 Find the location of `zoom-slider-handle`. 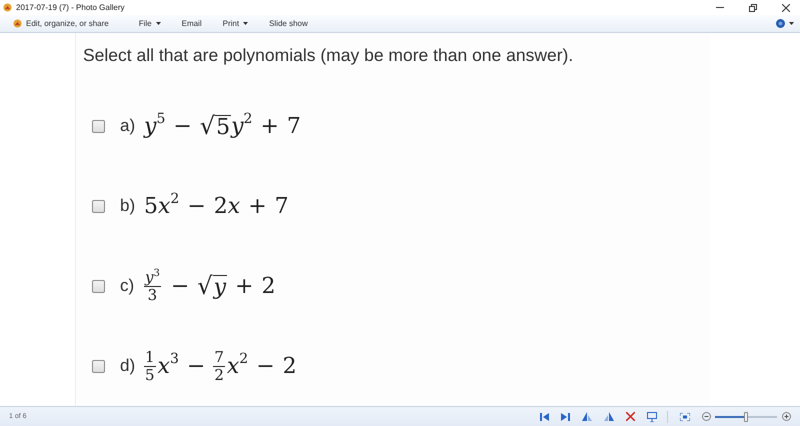

zoom-slider-handle is located at coordinates (746, 417).